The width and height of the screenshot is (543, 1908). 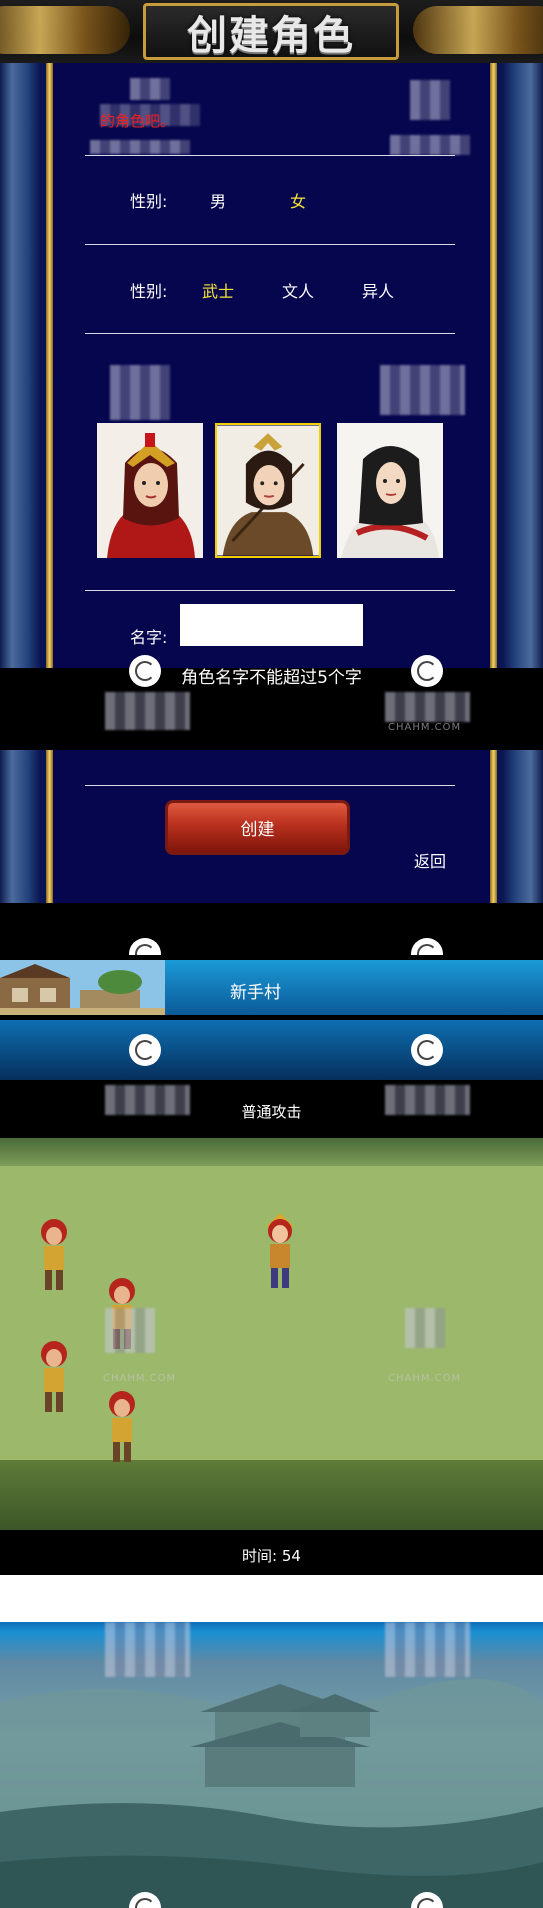 I want to click on location-title: 新手村, so click(x=255, y=993).